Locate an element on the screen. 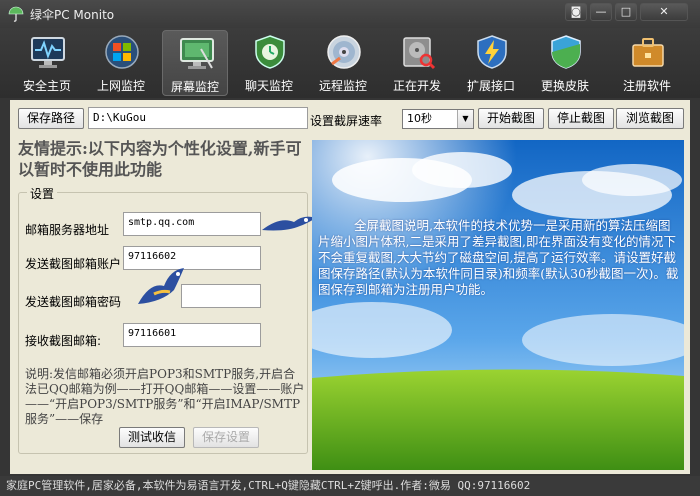  hard-drive-search-icon is located at coordinates (419, 53).